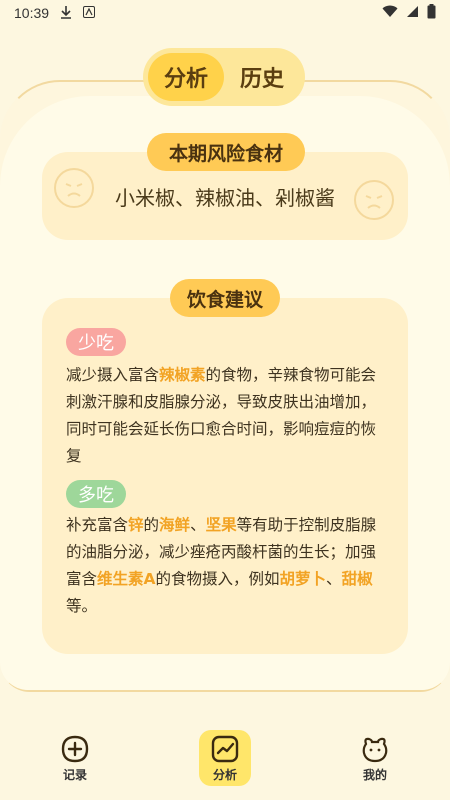  What do you see at coordinates (97, 525) in the screenshot?
I see `text-segment: 补充富含` at bounding box center [97, 525].